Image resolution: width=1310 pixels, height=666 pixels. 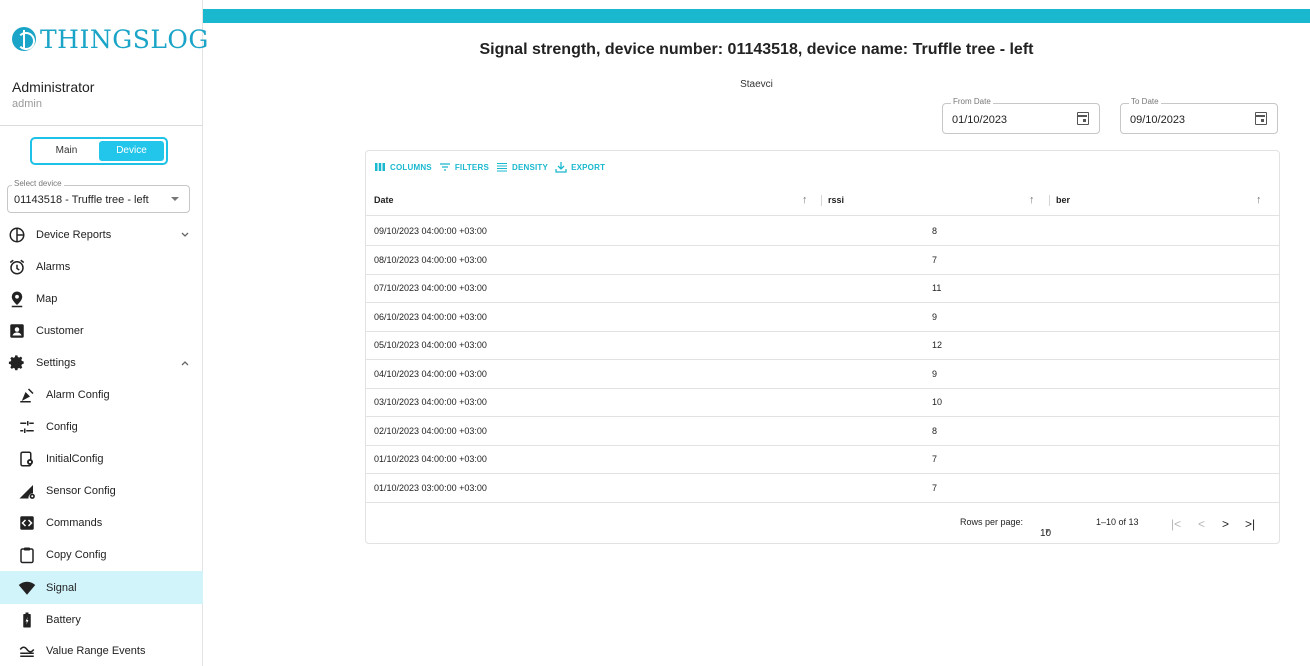 What do you see at coordinates (1225, 524) in the screenshot?
I see `next-page-icon: >` at bounding box center [1225, 524].